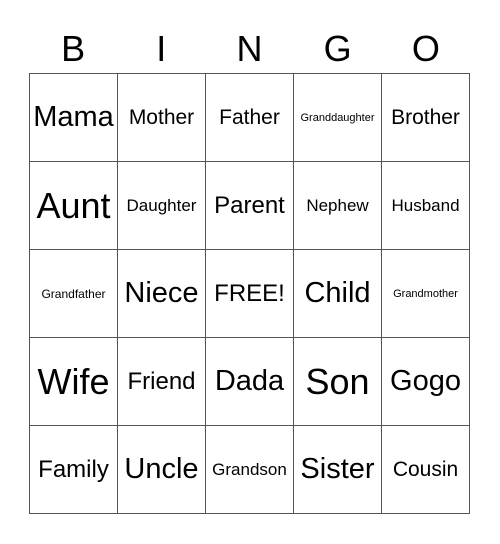  I want to click on header-letter-g: G, so click(337, 48).